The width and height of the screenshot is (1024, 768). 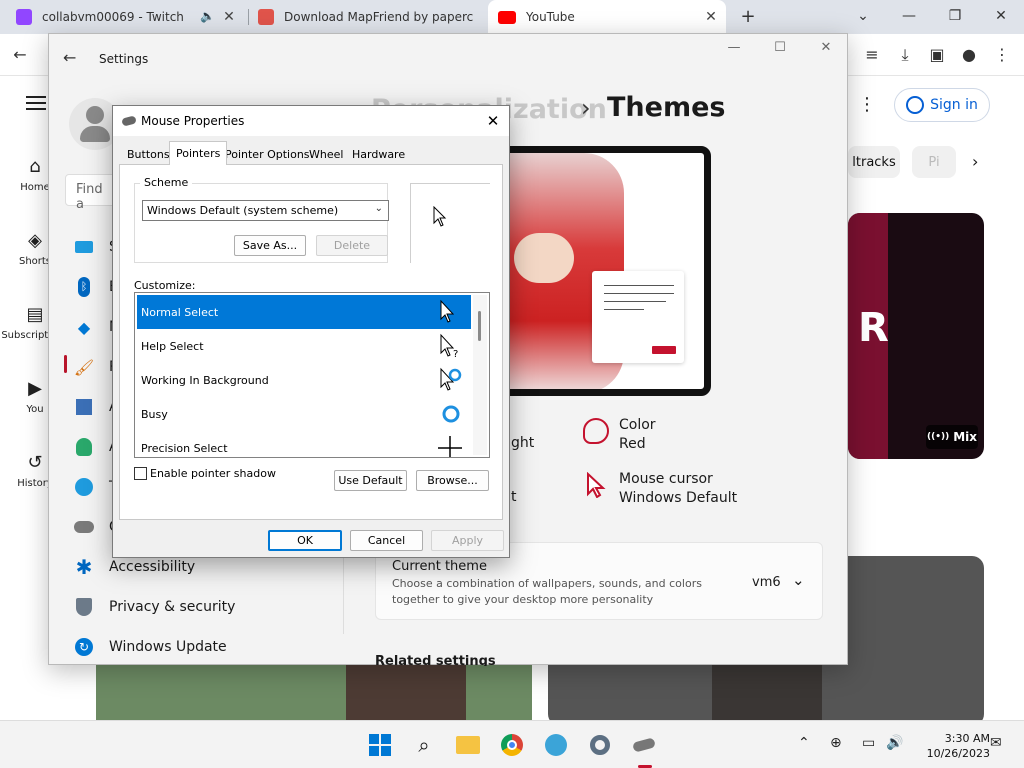 I want to click on speaker-icon: 🔈, so click(x=207, y=16).